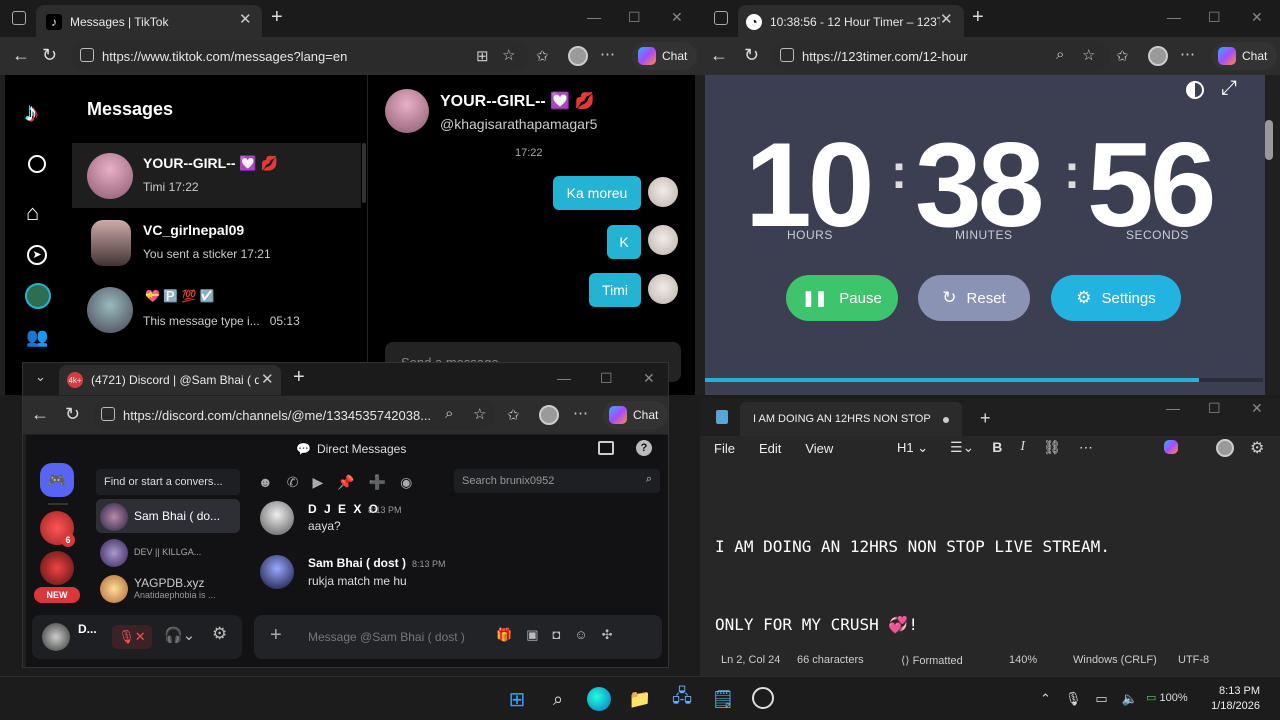  What do you see at coordinates (1130, 699) in the screenshot?
I see `volume-icon: 🔈` at bounding box center [1130, 699].